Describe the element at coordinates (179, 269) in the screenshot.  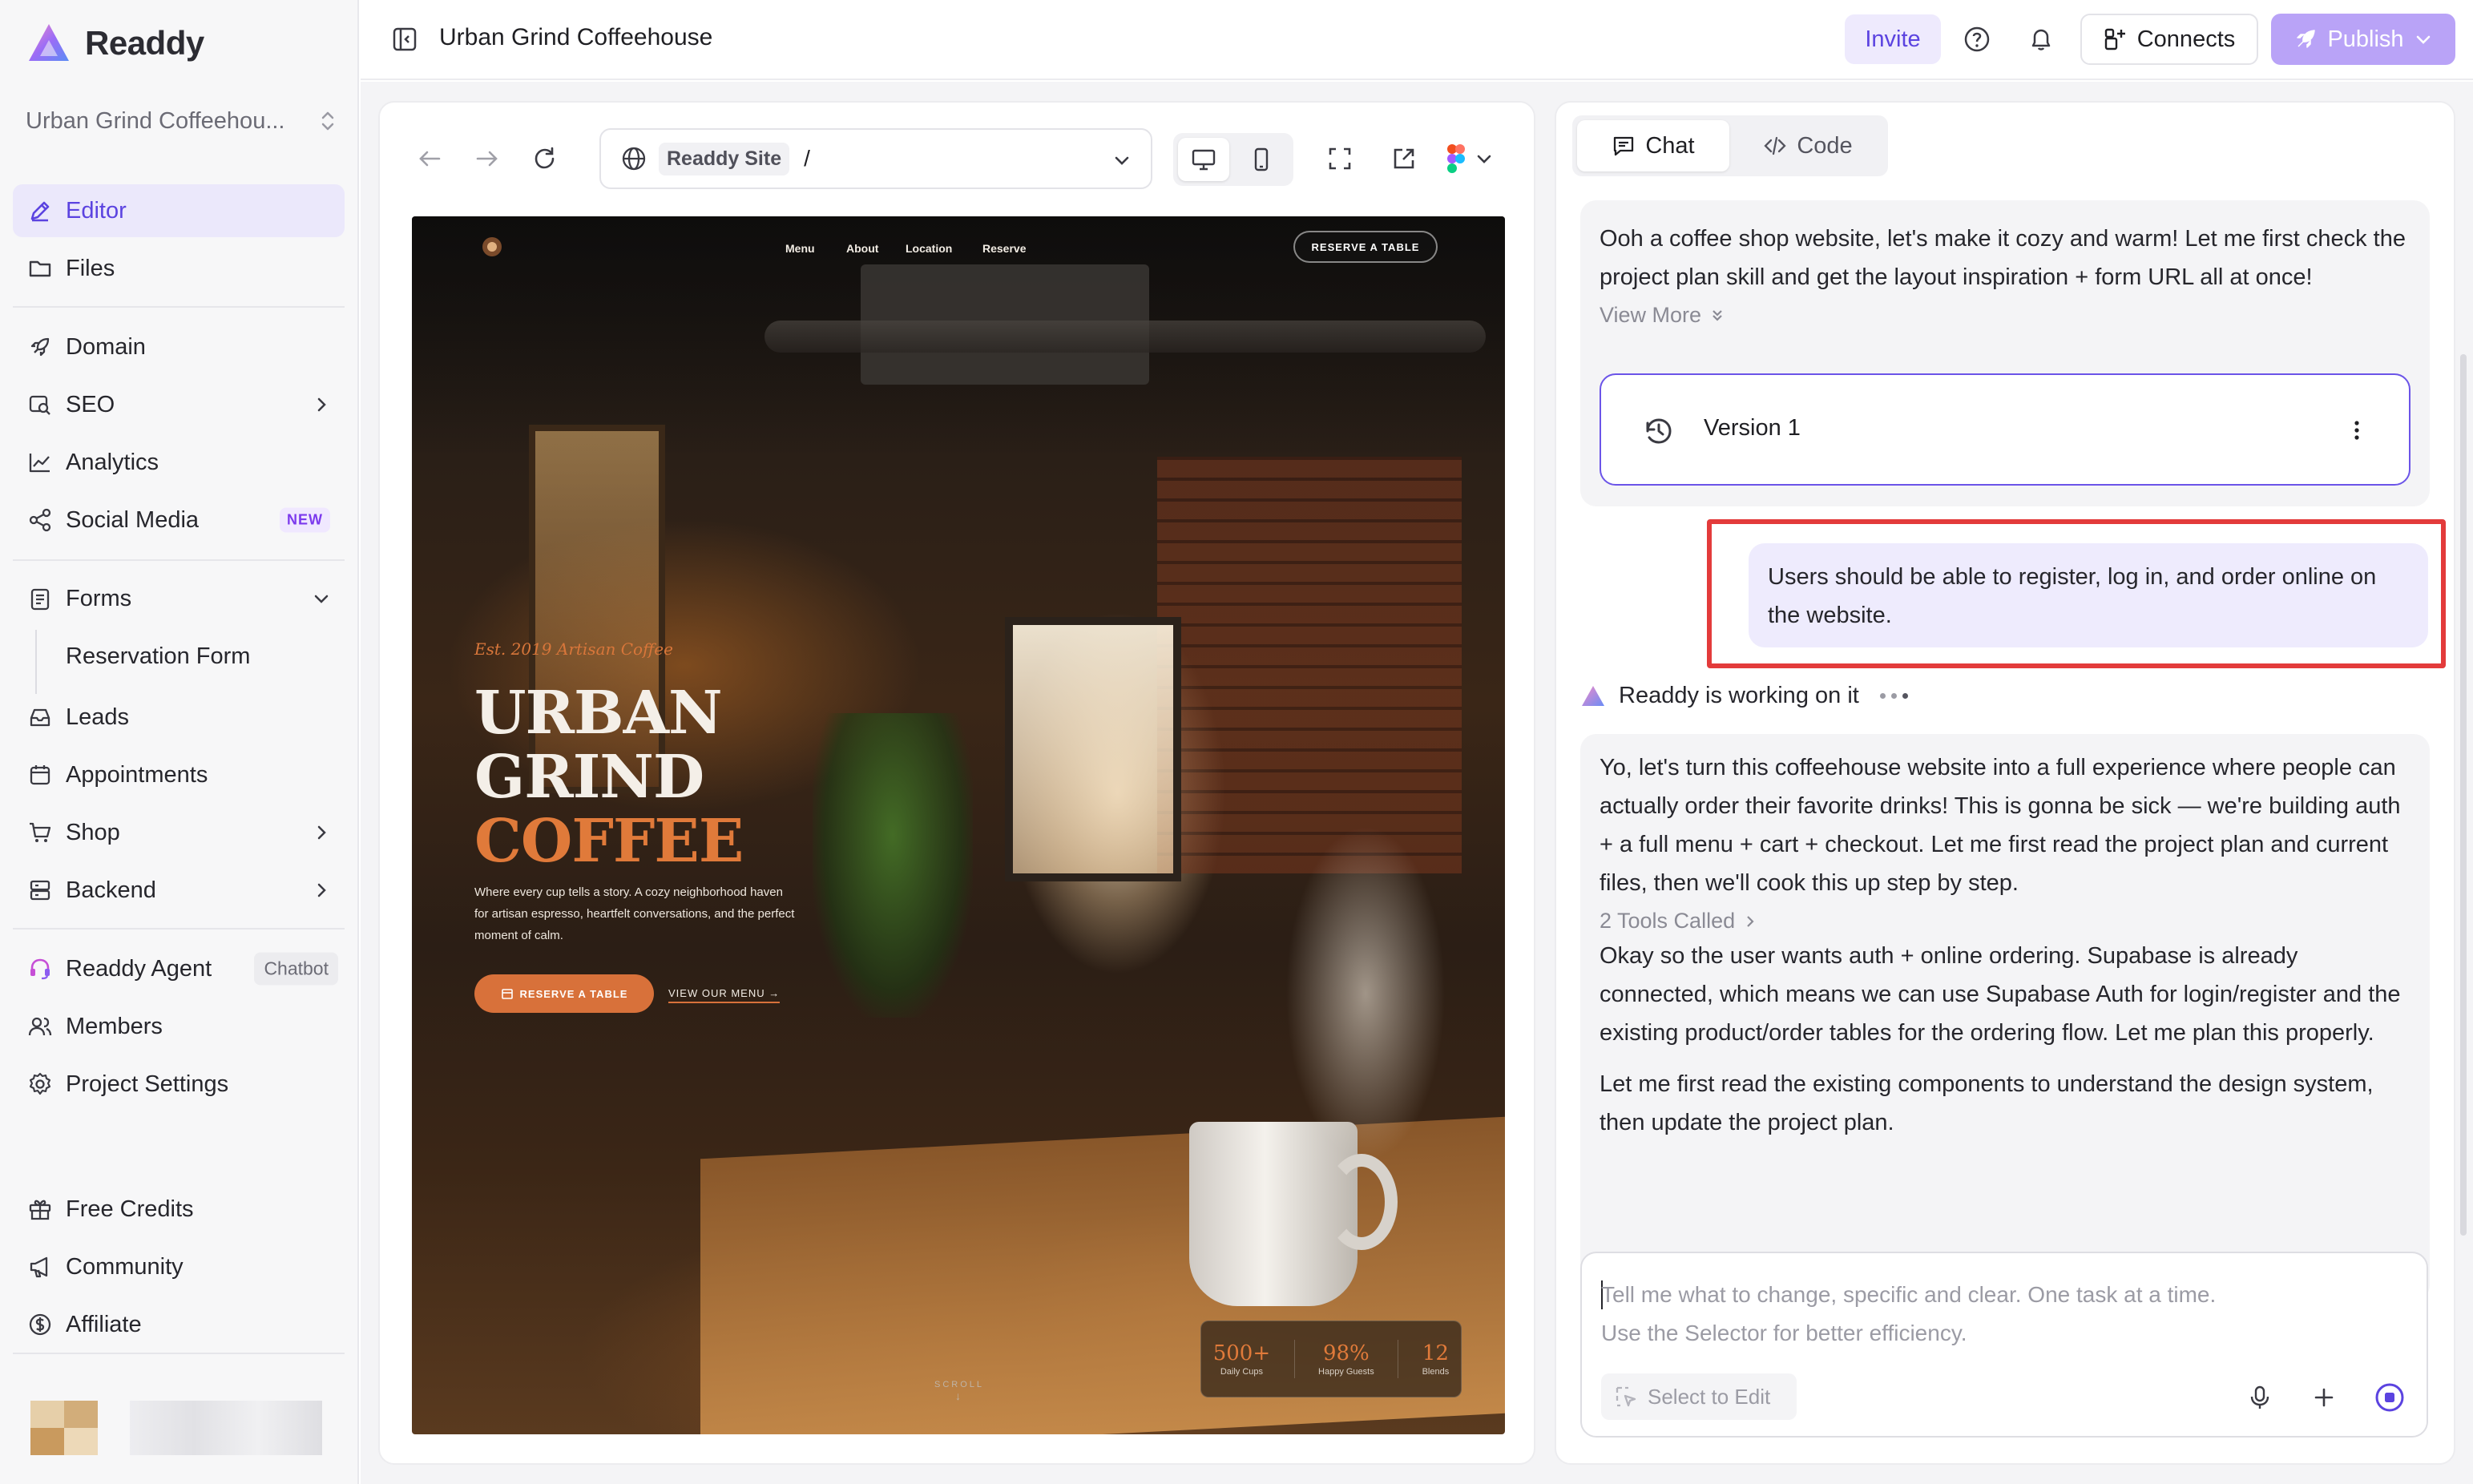
I see `sidebar-item-files: Files` at that location.